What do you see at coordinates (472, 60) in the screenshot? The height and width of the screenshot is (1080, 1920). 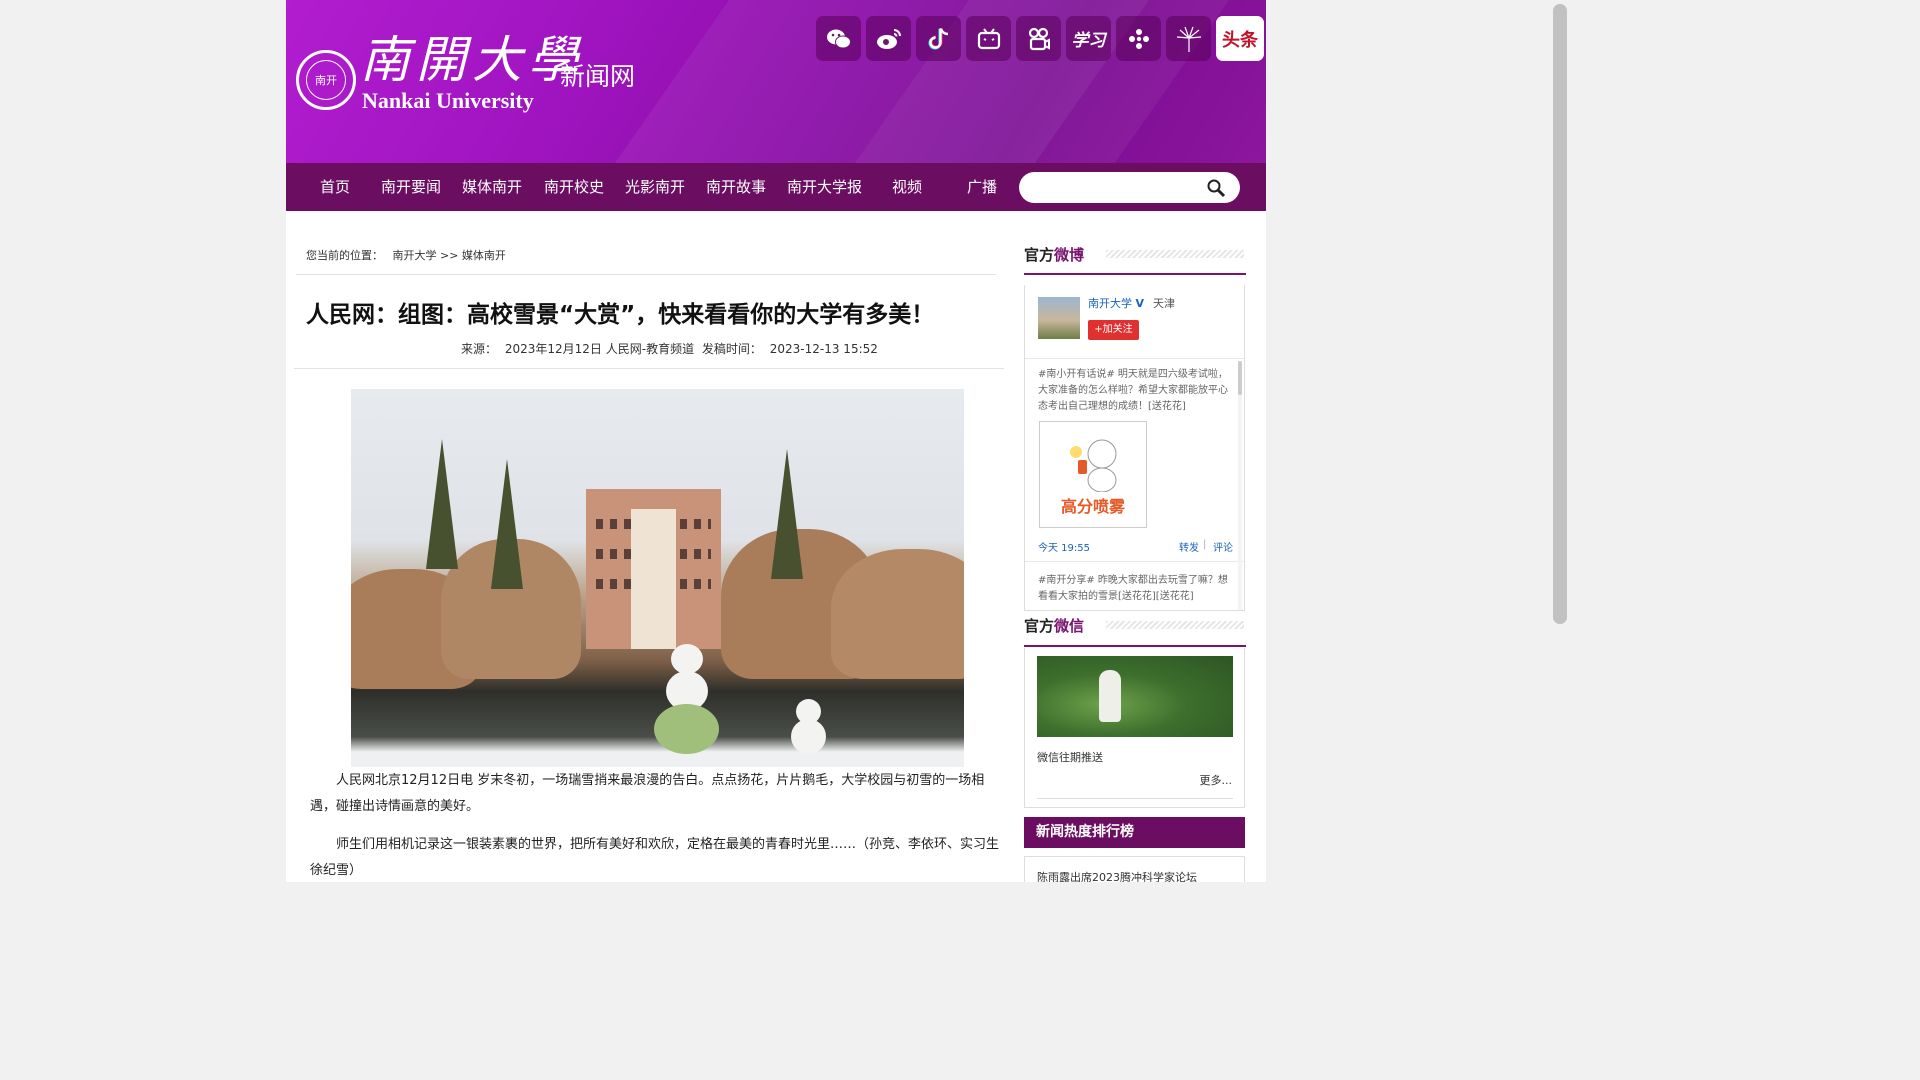 I see `logo-chinese: 南開大學` at bounding box center [472, 60].